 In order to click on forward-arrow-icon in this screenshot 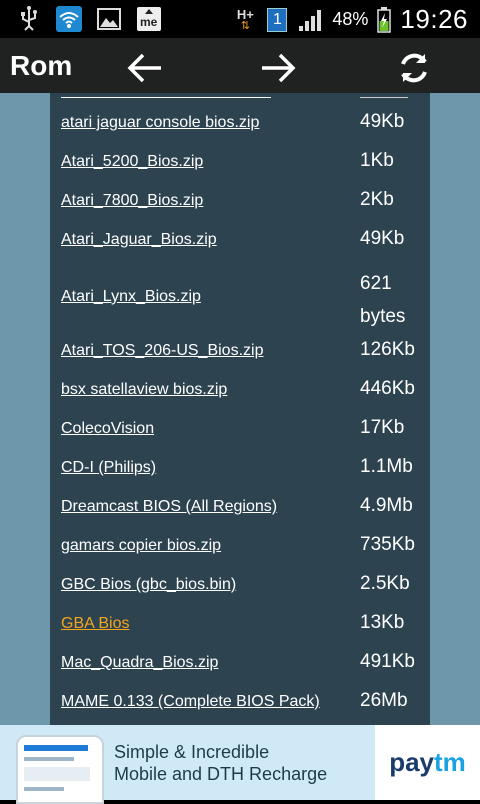, I will do `click(279, 68)`.